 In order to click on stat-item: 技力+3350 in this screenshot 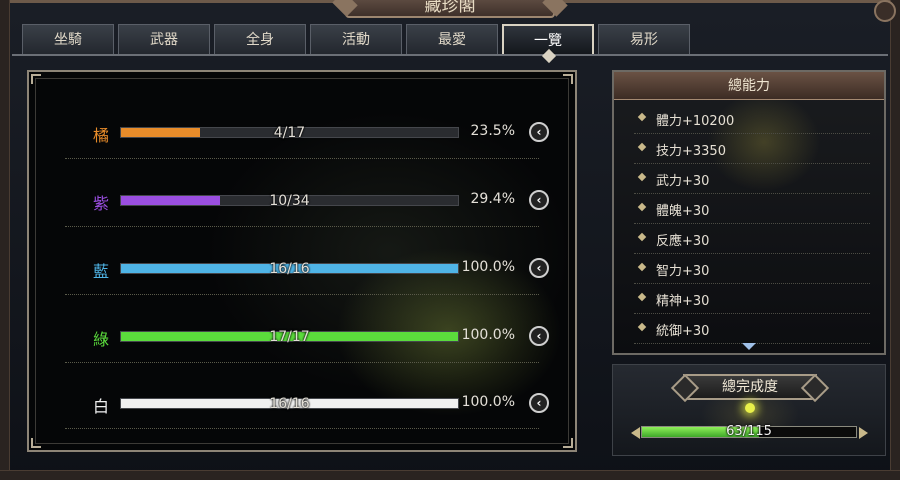, I will do `click(752, 149)`.